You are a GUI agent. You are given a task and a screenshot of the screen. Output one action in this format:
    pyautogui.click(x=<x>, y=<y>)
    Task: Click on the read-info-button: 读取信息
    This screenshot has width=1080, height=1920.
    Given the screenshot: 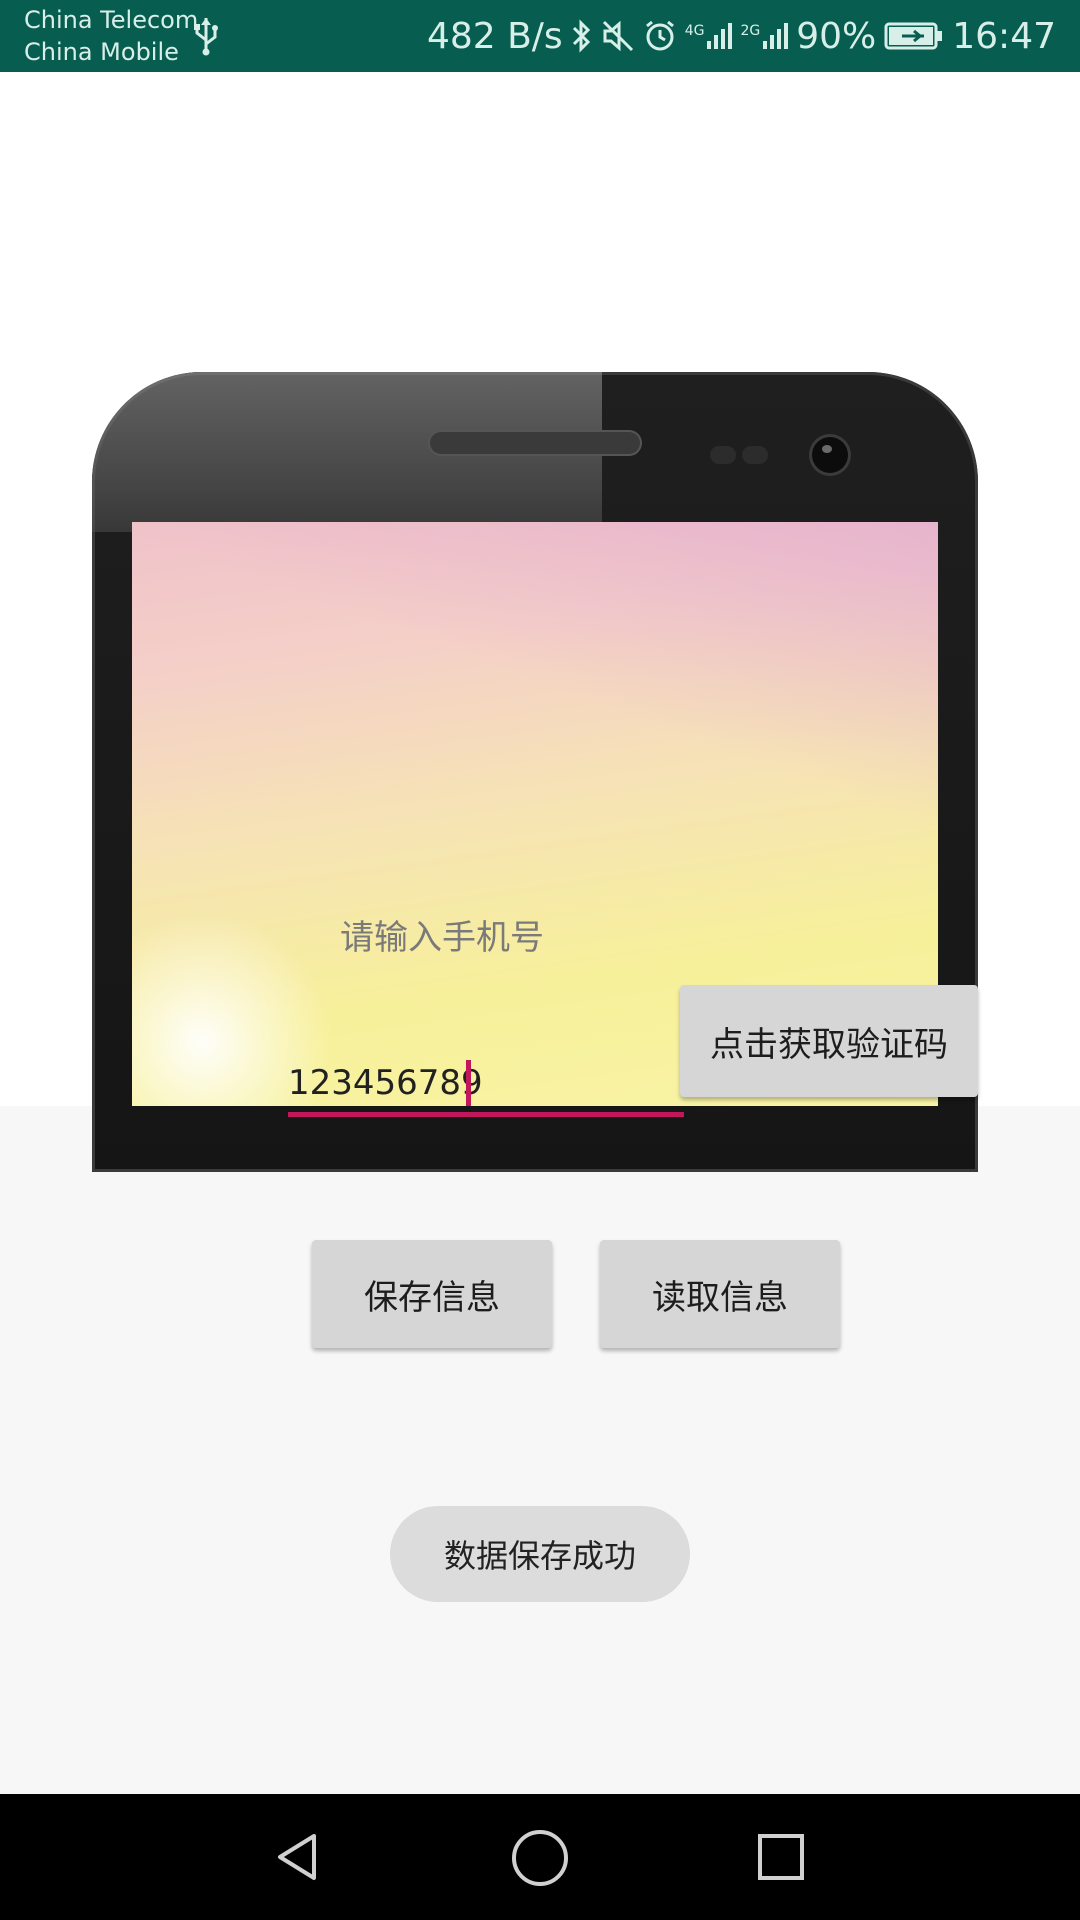 What is the action you would take?
    pyautogui.click(x=720, y=1294)
    